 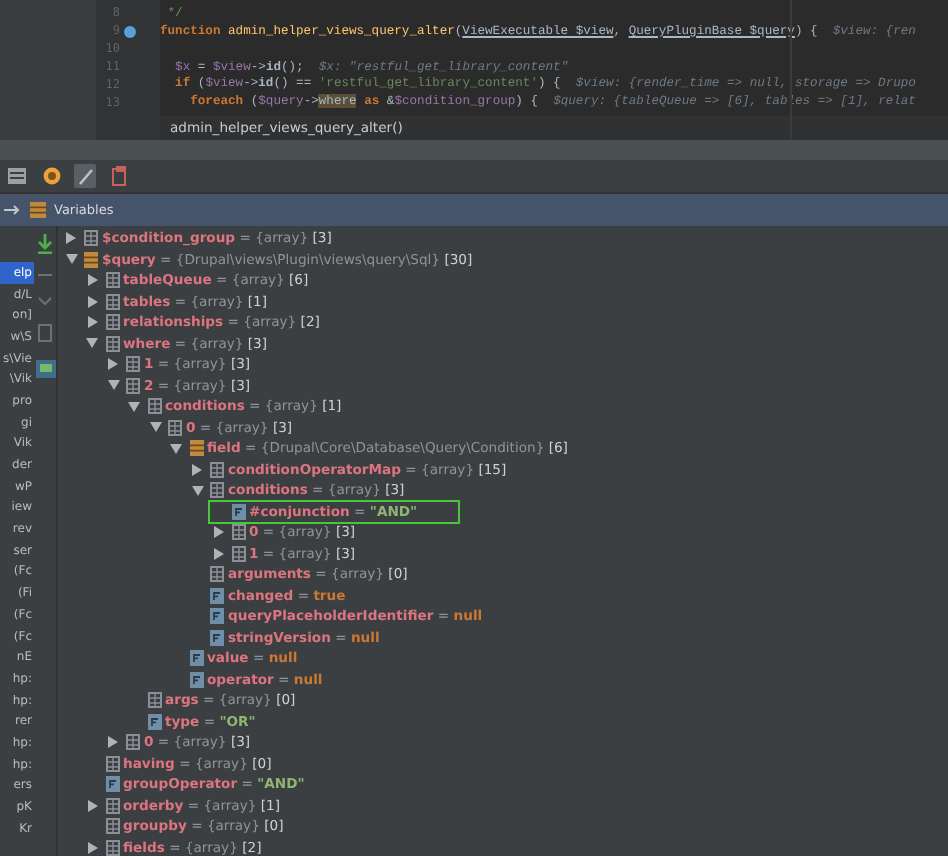 What do you see at coordinates (17, 176) in the screenshot?
I see `frames-icon` at bounding box center [17, 176].